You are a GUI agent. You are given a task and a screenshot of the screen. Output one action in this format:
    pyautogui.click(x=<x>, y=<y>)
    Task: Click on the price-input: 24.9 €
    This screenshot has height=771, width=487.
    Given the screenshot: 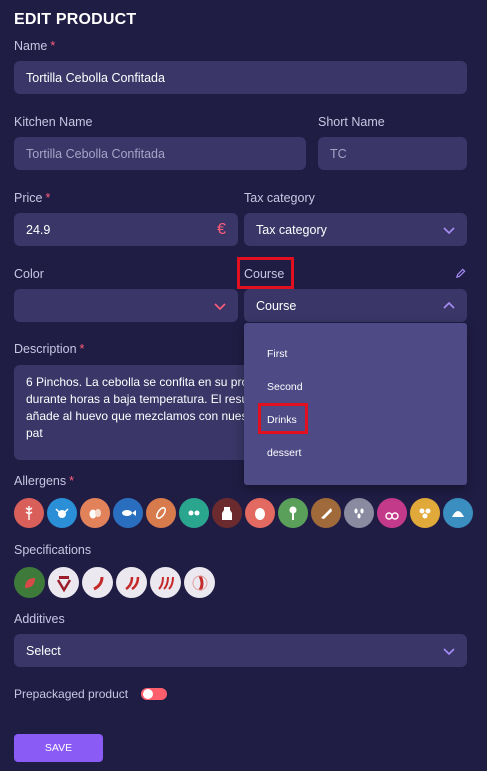 What is the action you would take?
    pyautogui.click(x=126, y=229)
    